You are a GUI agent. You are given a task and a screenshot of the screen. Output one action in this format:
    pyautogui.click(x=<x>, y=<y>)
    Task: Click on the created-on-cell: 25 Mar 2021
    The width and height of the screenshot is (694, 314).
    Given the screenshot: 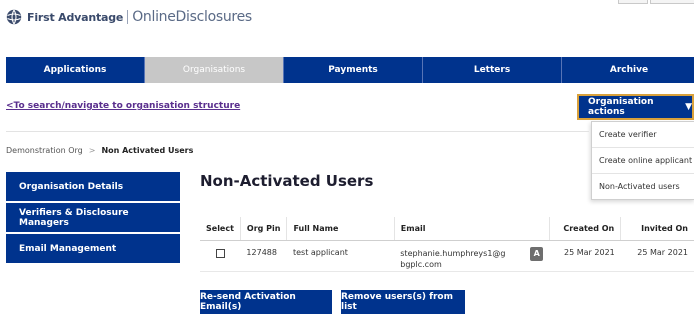 What is the action you would take?
    pyautogui.click(x=585, y=256)
    